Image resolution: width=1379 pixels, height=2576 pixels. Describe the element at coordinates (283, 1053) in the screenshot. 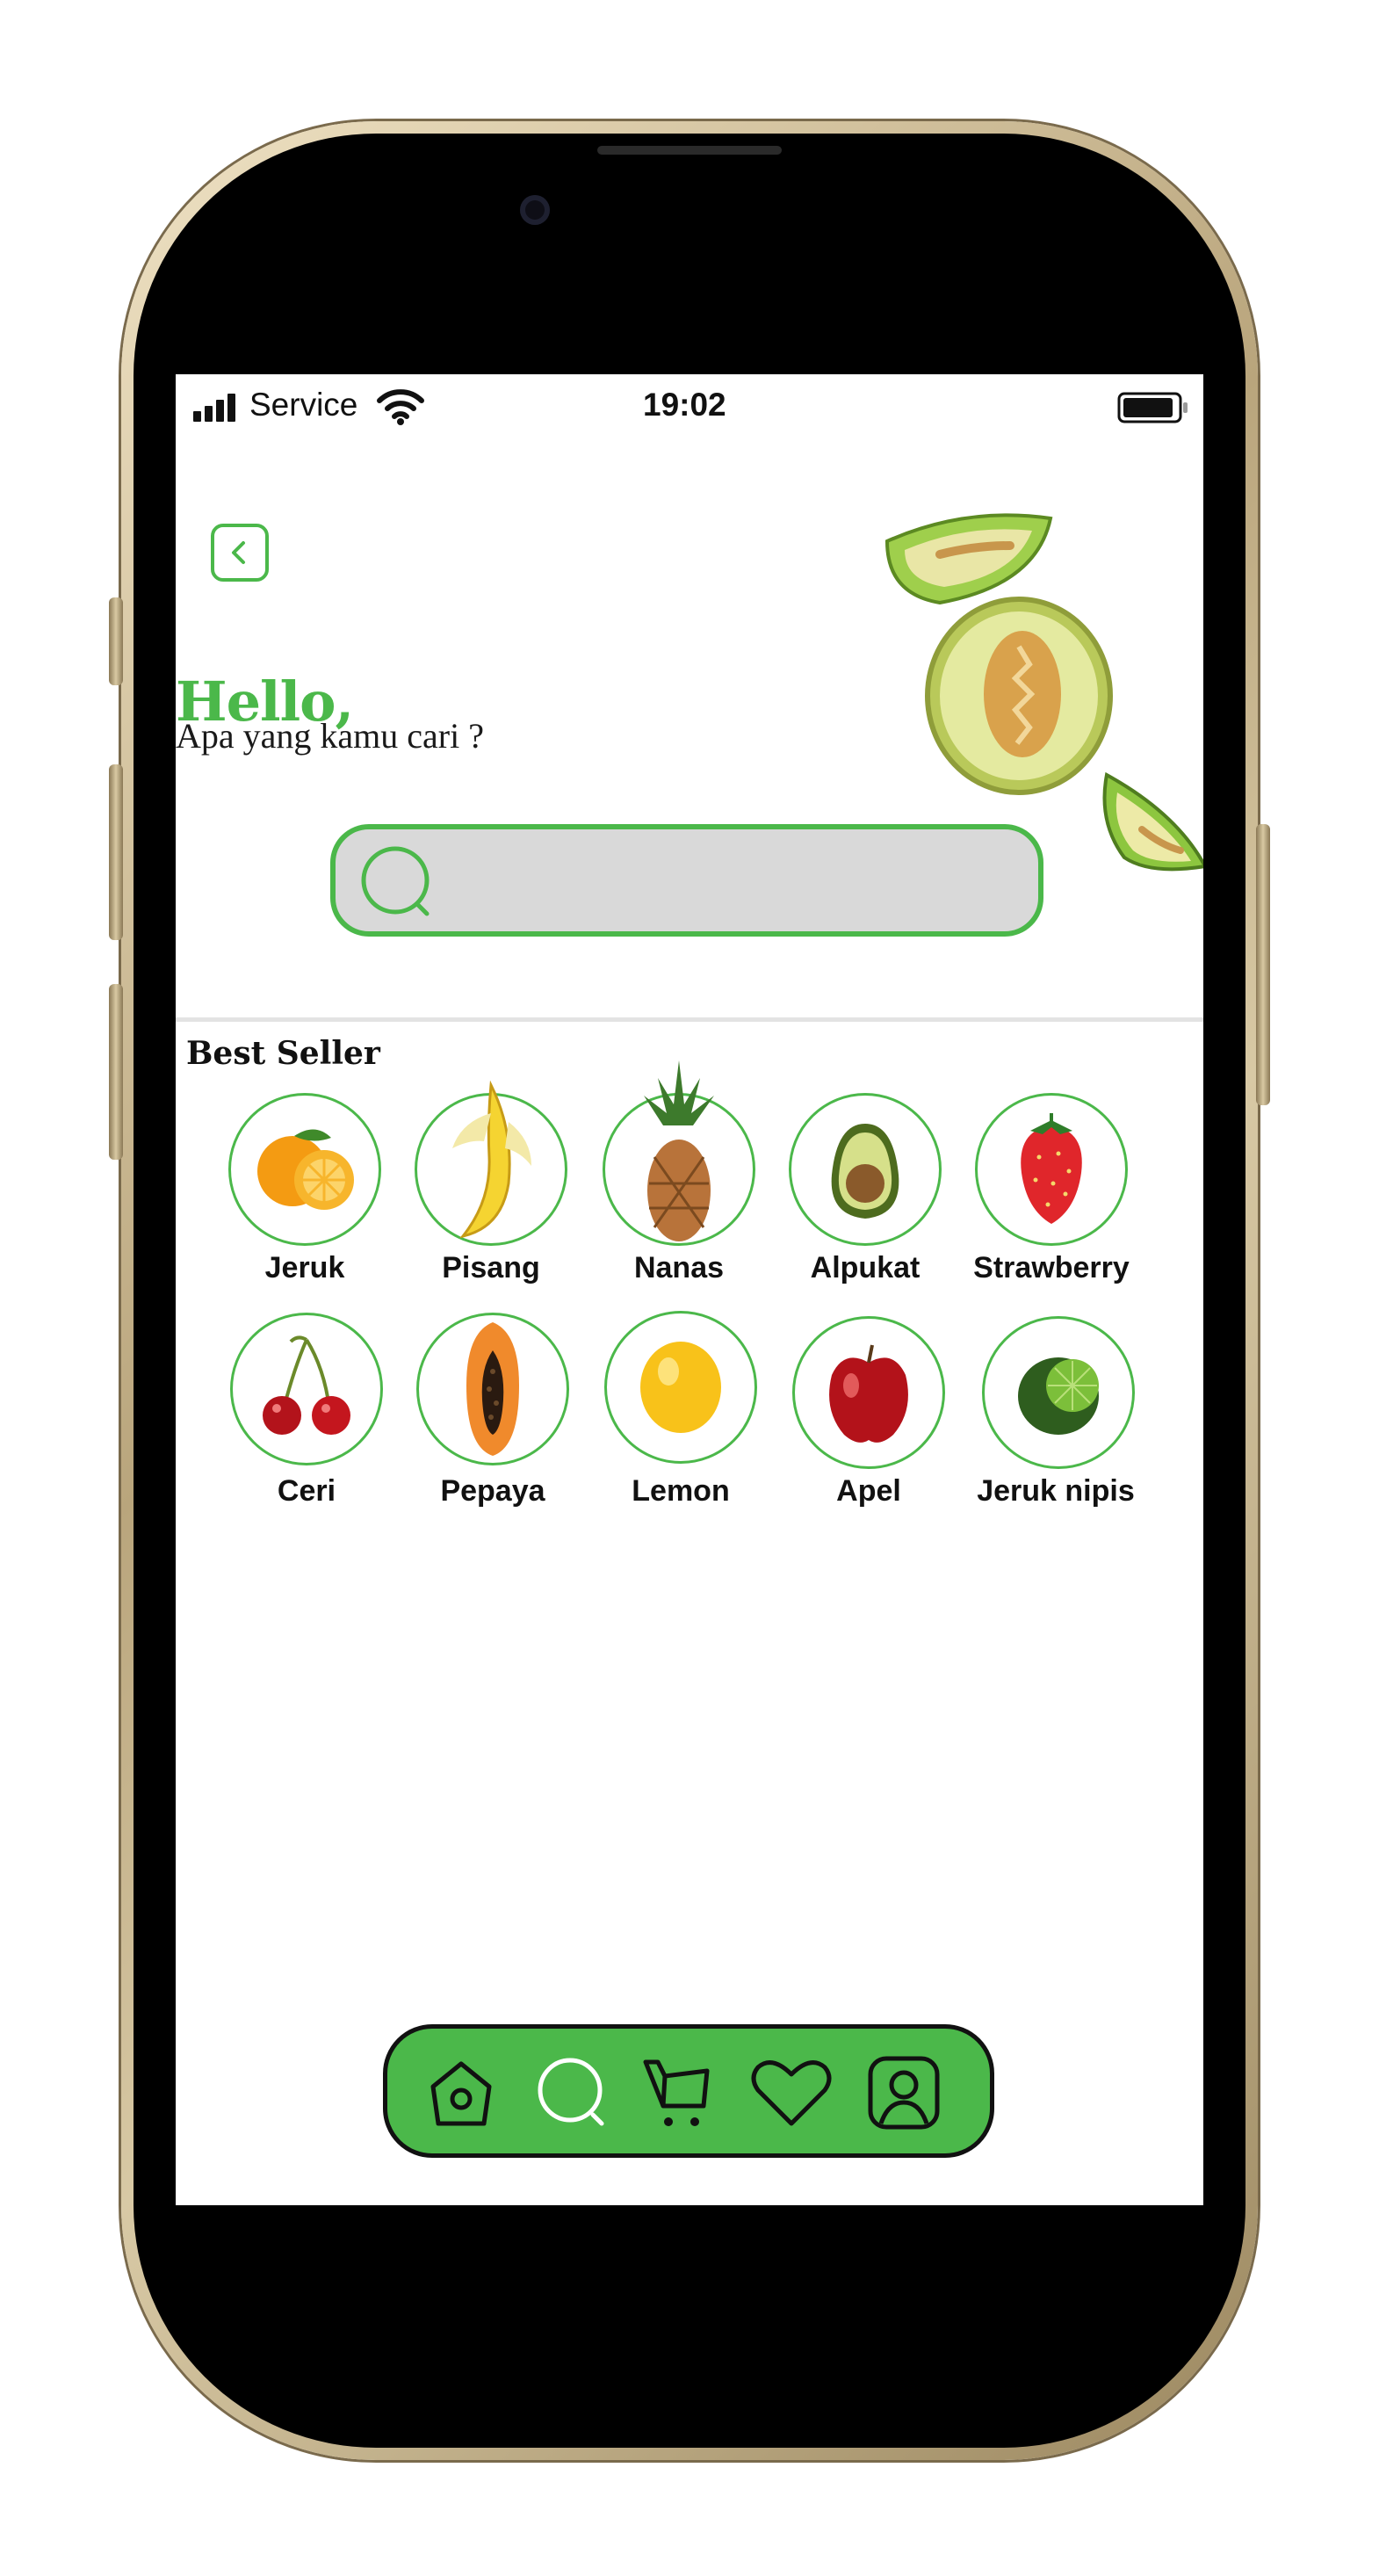

I see `best-seller-title: Best Seller` at that location.